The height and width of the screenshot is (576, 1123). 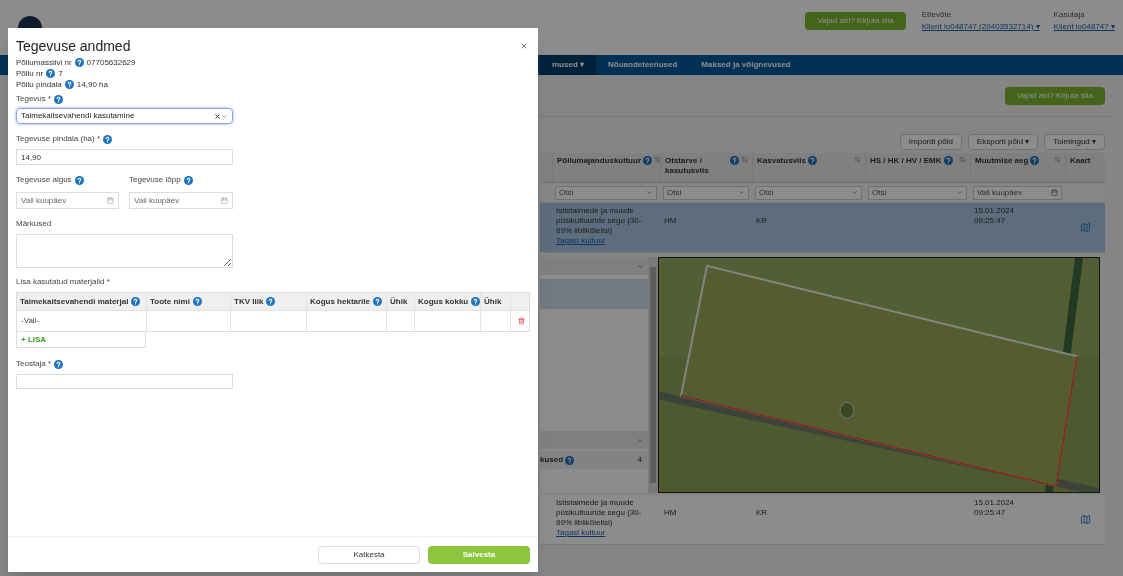 I want to click on table-row: Ististaimede ja muude püsikultuuride segu (30-89% liblikõielisi) Tagasi kultuur HM KR 15.01.2024 09:25:47, so click(x=822, y=228).